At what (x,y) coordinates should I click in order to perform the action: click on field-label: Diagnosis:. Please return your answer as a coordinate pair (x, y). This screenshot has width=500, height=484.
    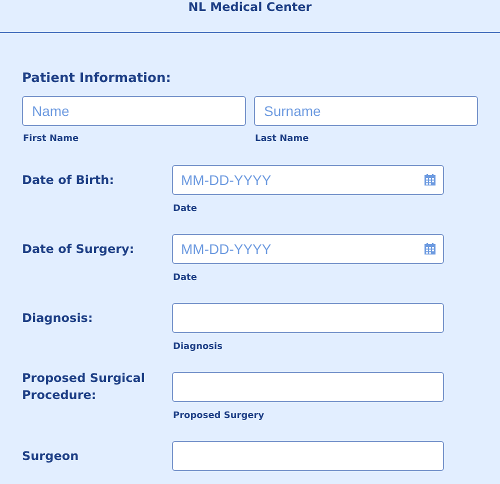
    Looking at the image, I should click on (57, 318).